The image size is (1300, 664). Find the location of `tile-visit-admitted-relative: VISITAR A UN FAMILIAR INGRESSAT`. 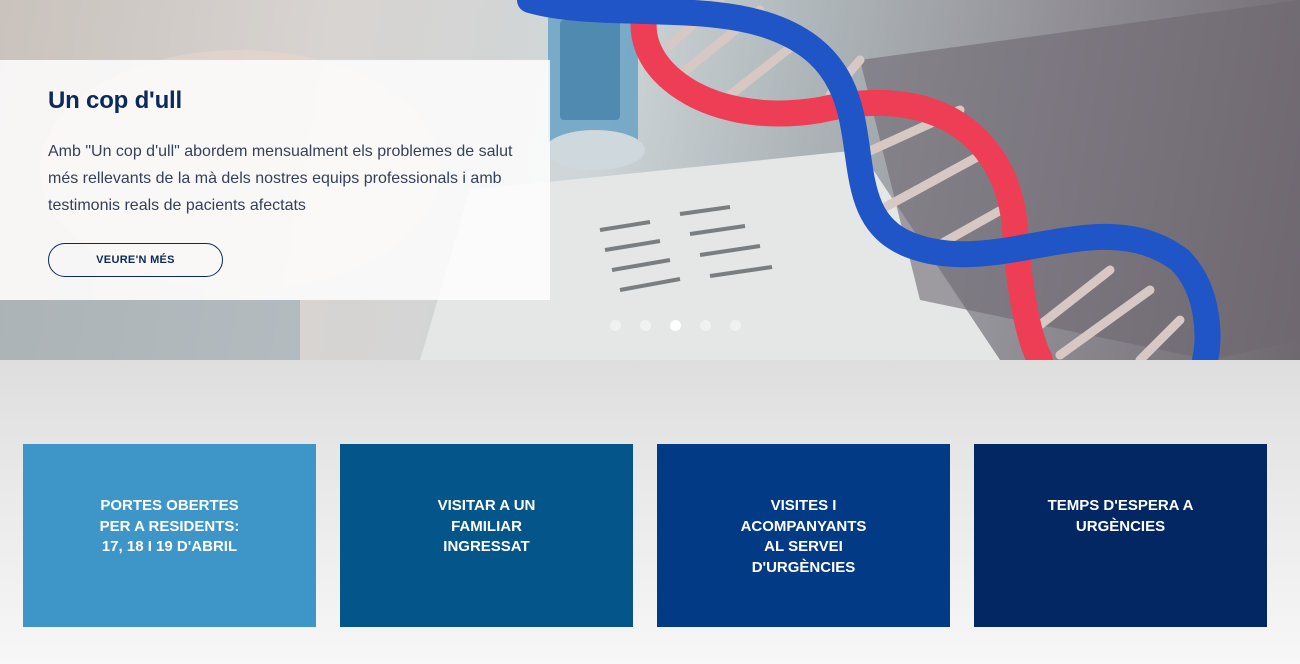

tile-visit-admitted-relative: VISITAR A UN FAMILIAR INGRESSAT is located at coordinates (486, 535).